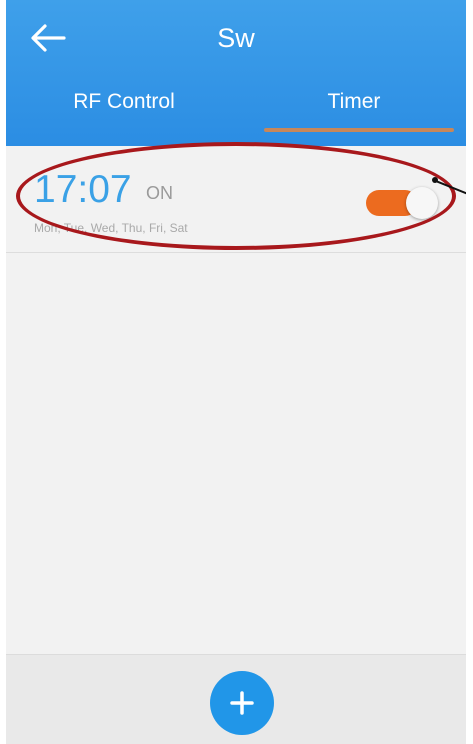  Describe the element at coordinates (236, 201) in the screenshot. I see `timer-list-item: 17:07 ON Mon, Tue, Wed, Thu, Fri, Sat` at that location.